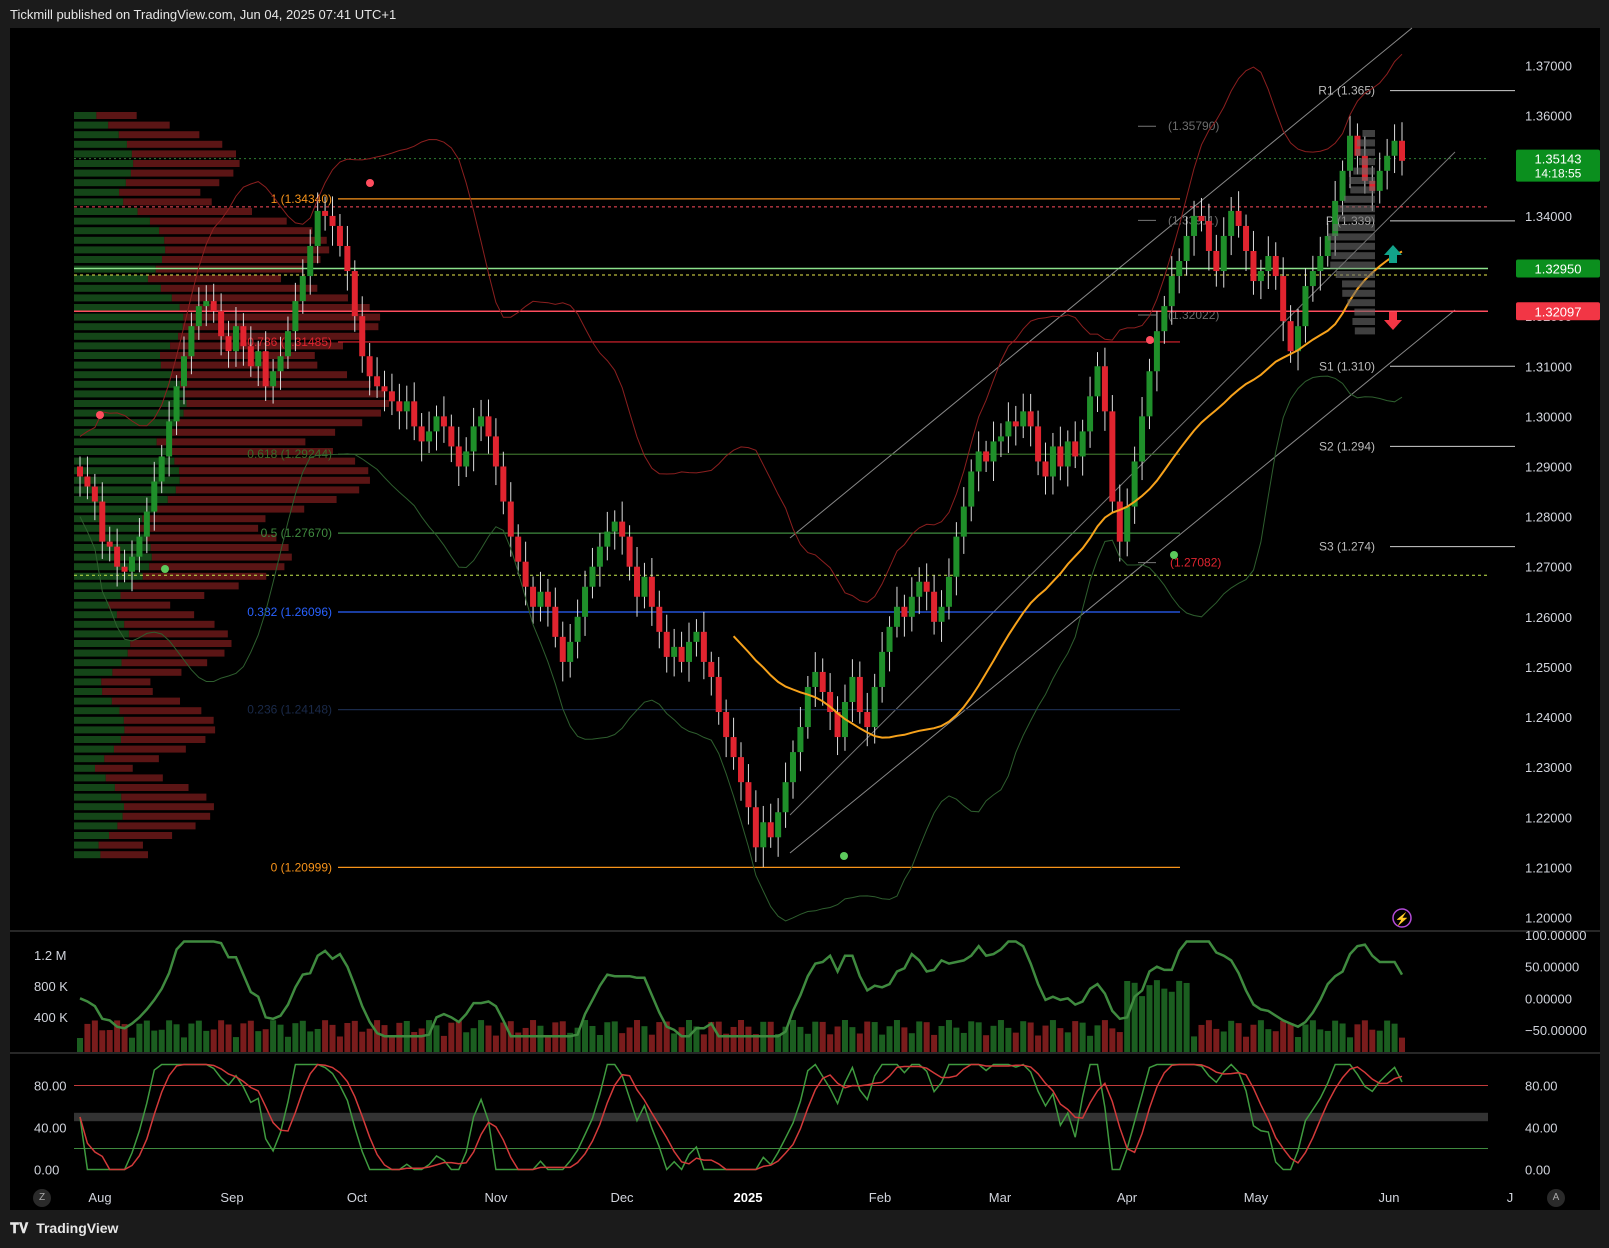 The width and height of the screenshot is (1609, 1248). Describe the element at coordinates (1548, 216) in the screenshot. I see `y-axis-tick: 1.34000` at that location.